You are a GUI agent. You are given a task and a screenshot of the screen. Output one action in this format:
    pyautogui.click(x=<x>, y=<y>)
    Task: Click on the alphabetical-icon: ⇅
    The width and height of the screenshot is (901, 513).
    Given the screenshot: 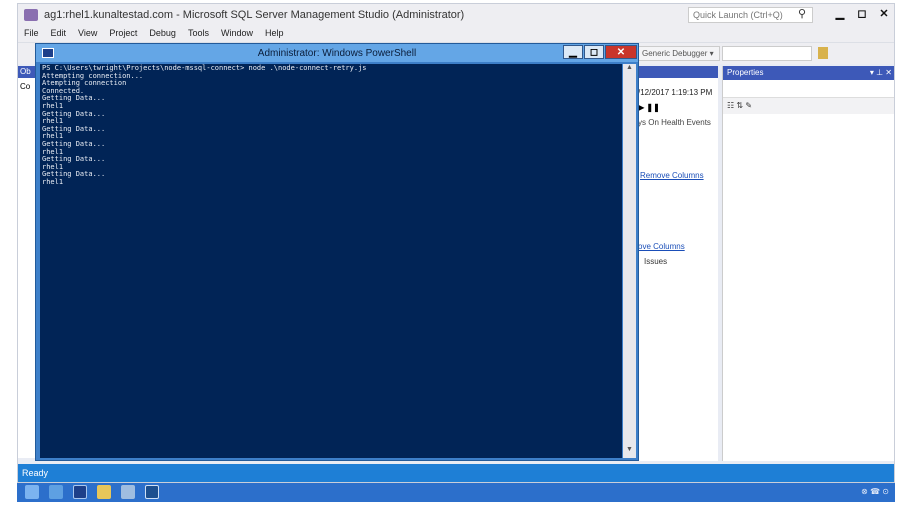 What is the action you would take?
    pyautogui.click(x=739, y=105)
    